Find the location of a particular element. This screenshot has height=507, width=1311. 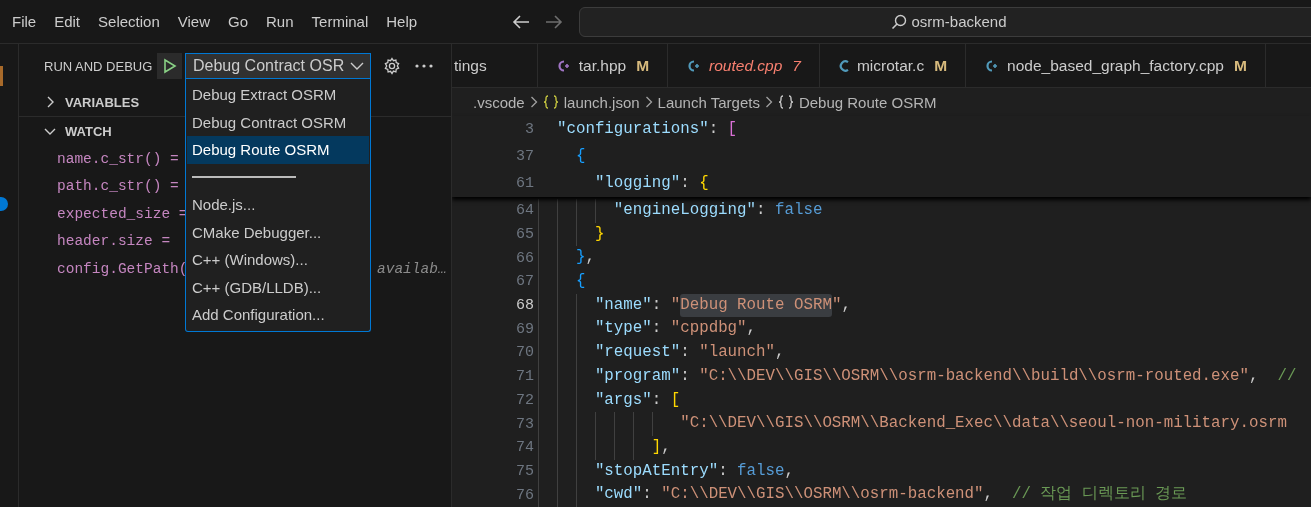

breadcrumb: launch.json is located at coordinates (601, 102).